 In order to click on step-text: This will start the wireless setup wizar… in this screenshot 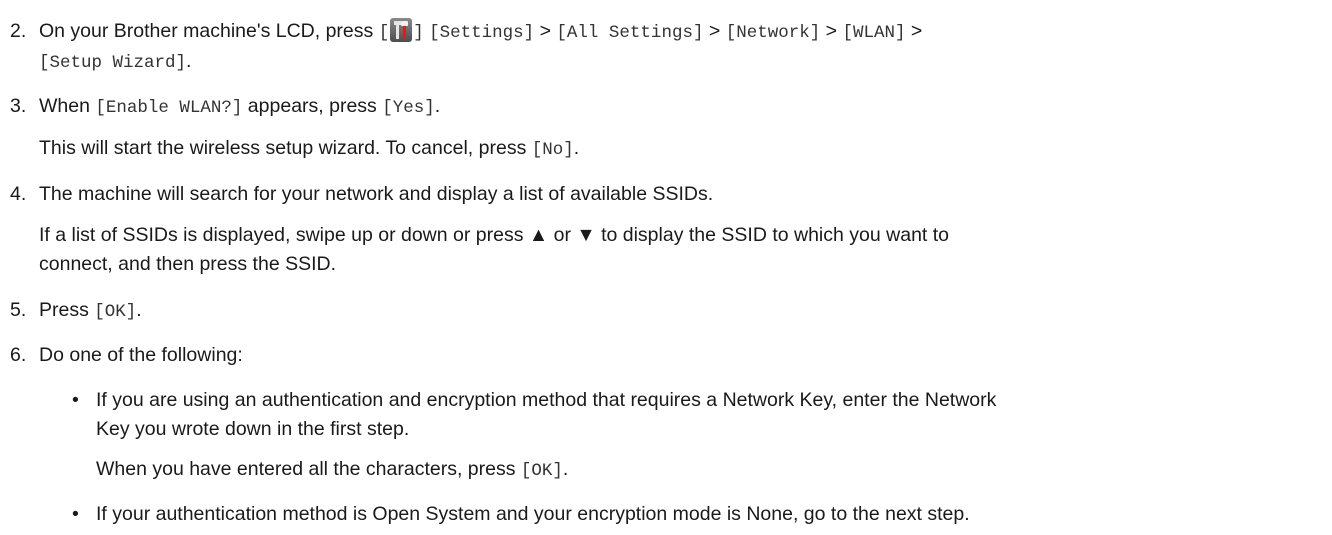, I will do `click(285, 148)`.